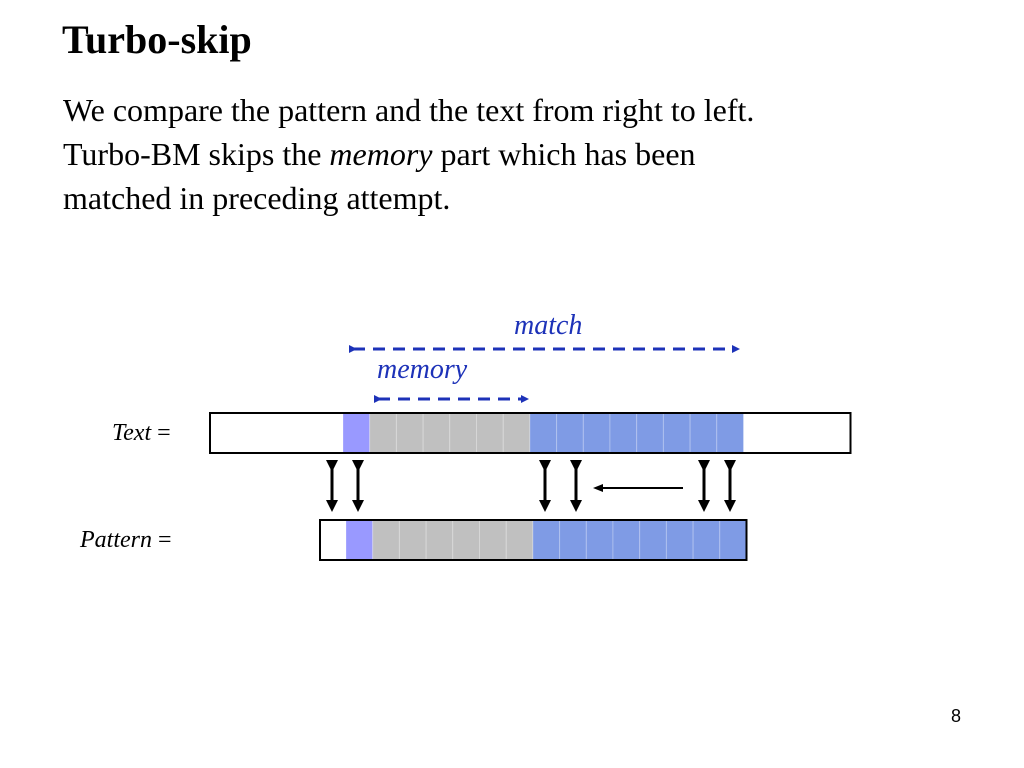  I want to click on pattern-string-row, so click(533, 540).